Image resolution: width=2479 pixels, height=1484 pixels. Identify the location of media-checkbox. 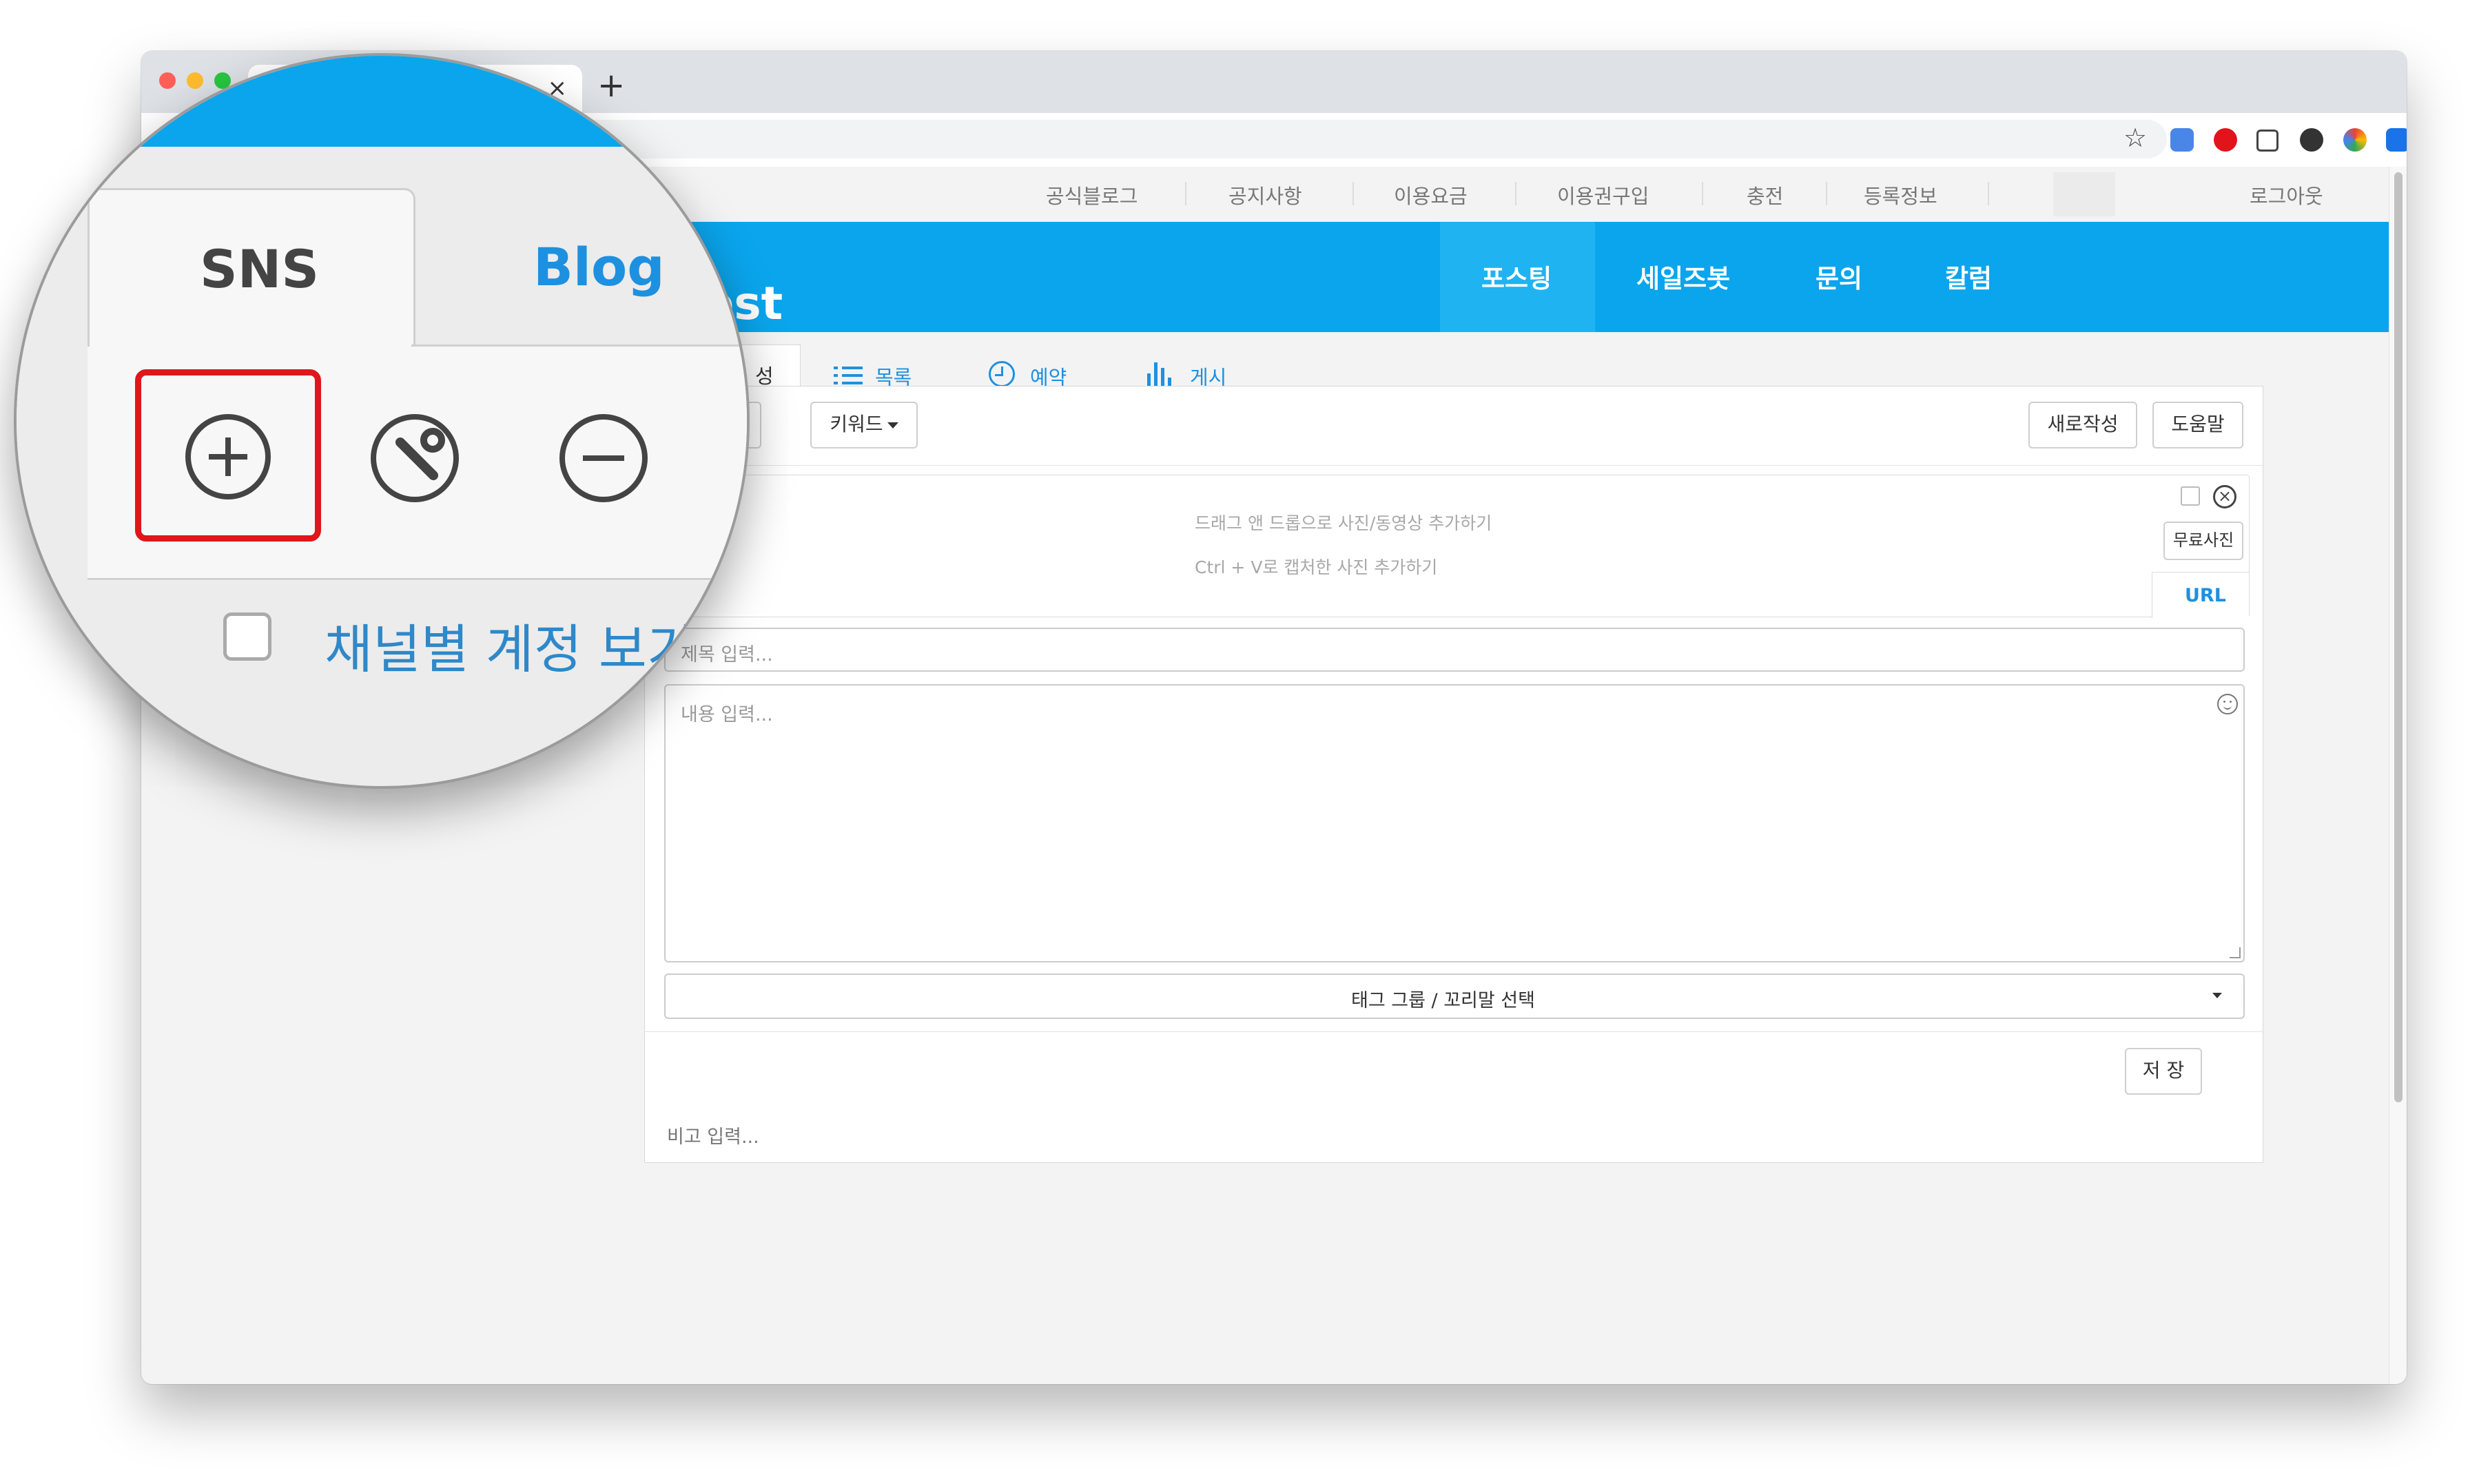
(2190, 496).